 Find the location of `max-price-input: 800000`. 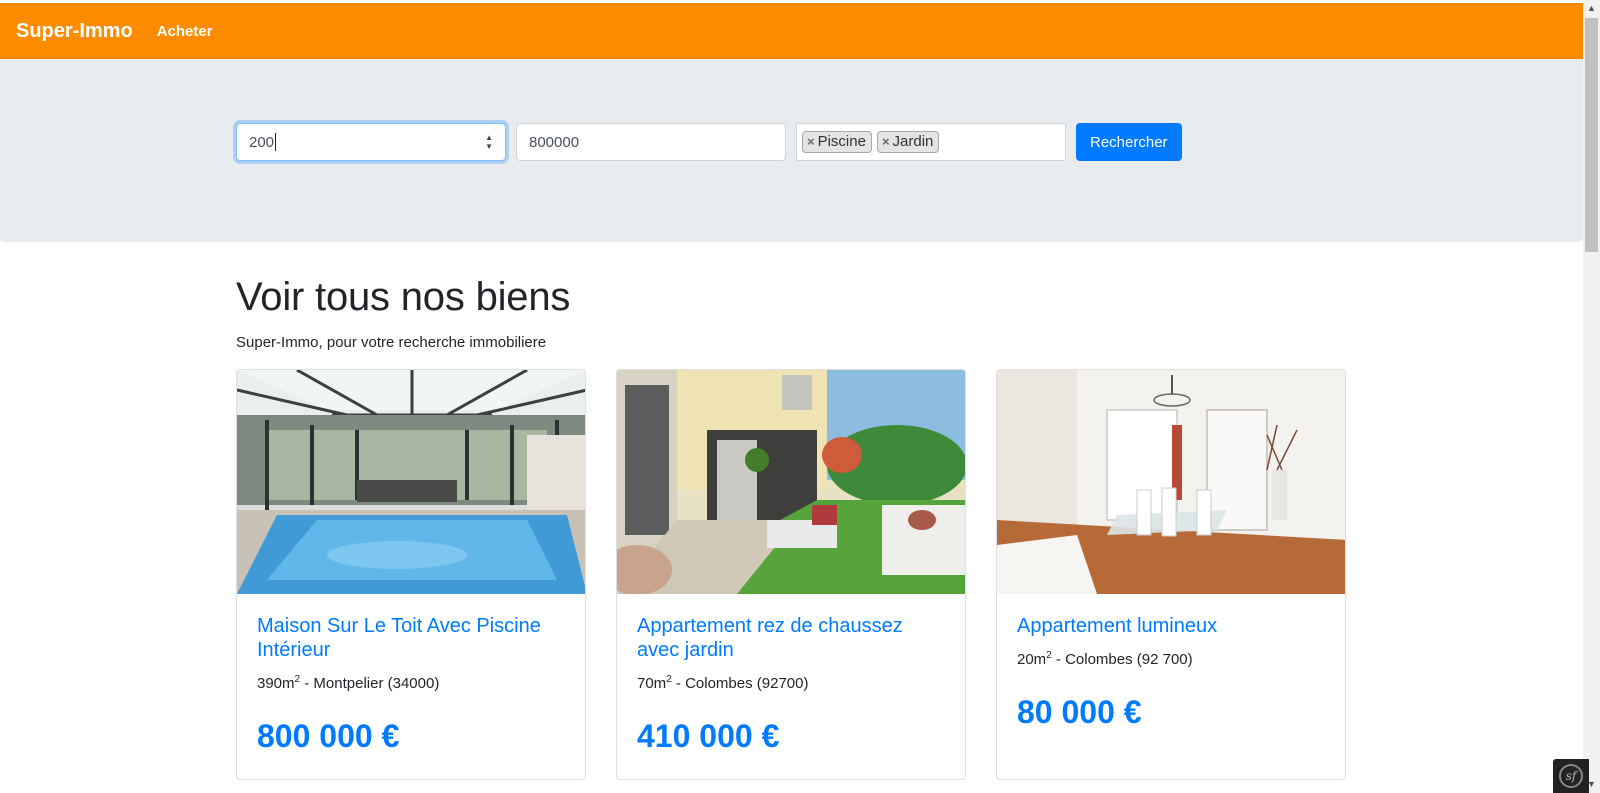

max-price-input: 800000 is located at coordinates (651, 142).